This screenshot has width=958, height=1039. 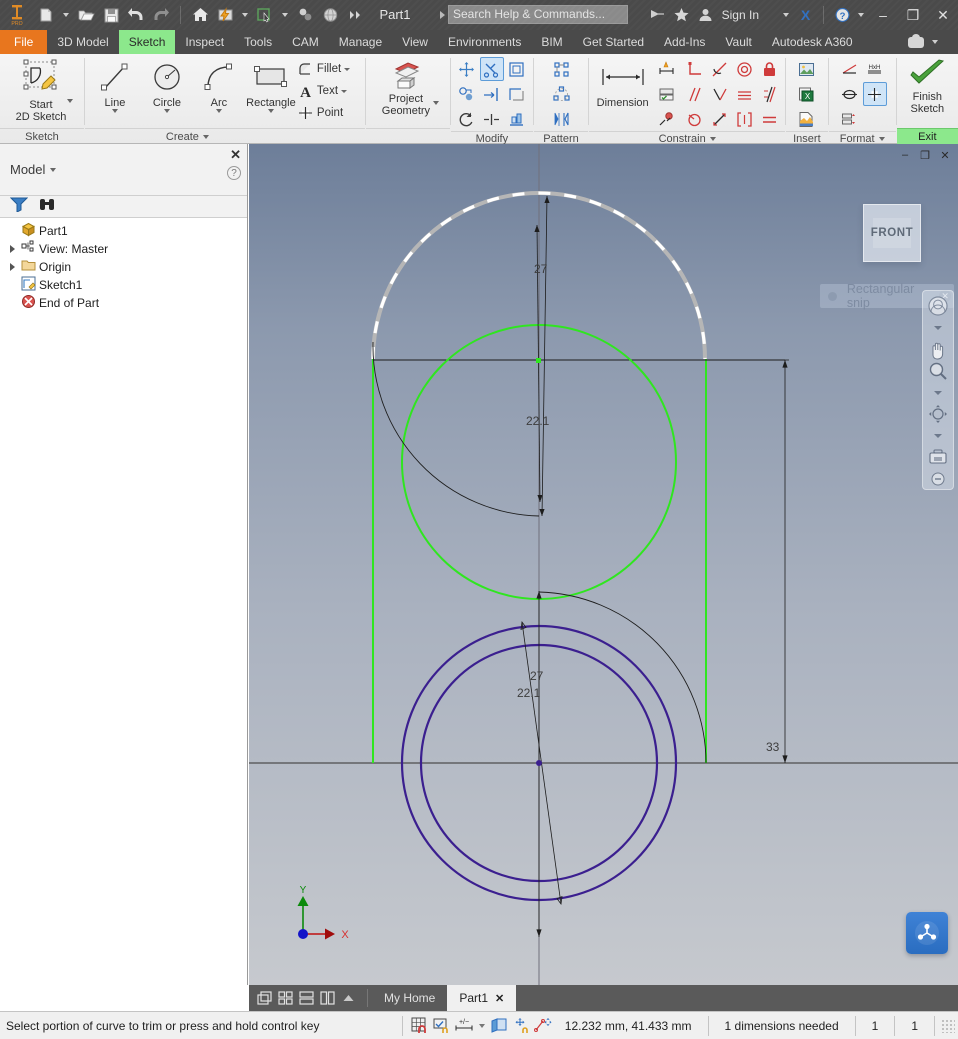 I want to click on pan-hand-icon, so click(x=938, y=350).